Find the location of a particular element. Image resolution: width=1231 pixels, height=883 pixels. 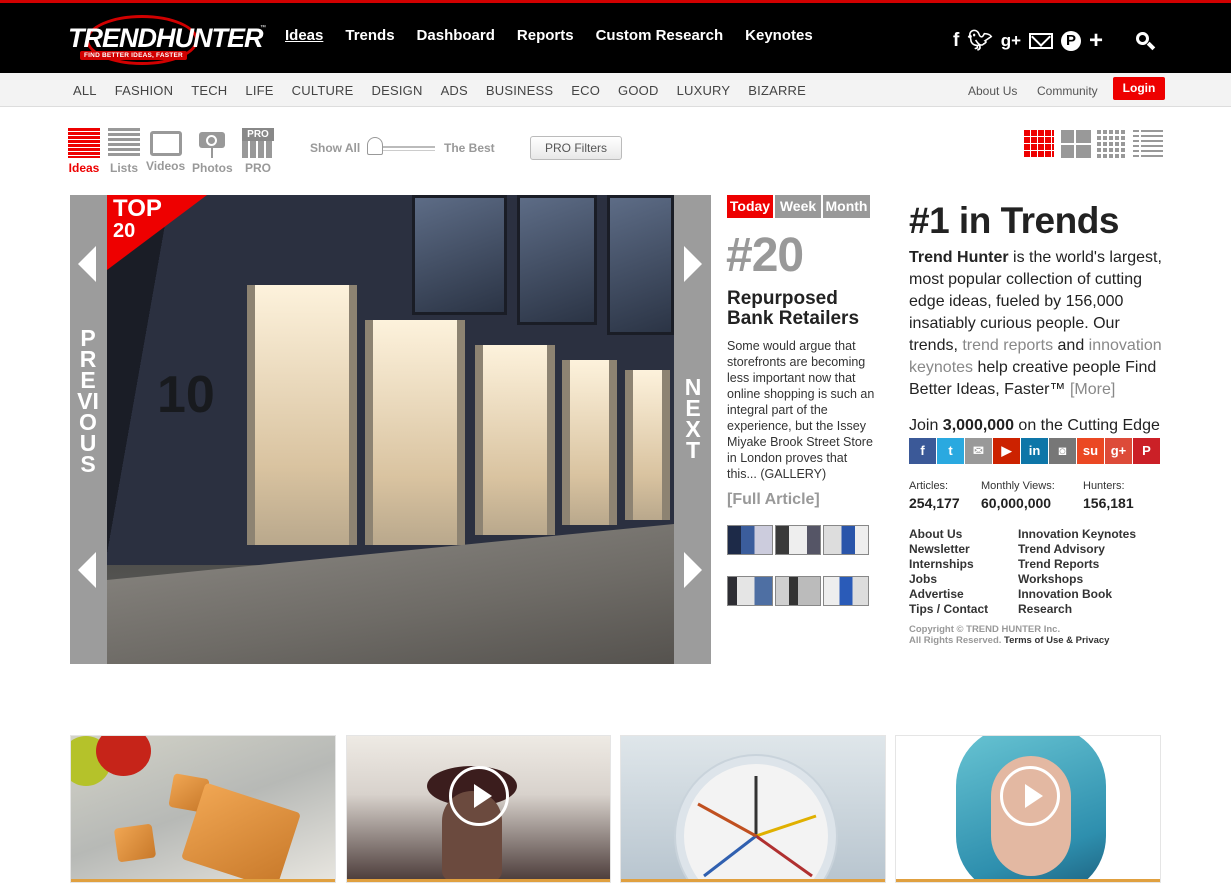

twitter-icon: t is located at coordinates (950, 451).